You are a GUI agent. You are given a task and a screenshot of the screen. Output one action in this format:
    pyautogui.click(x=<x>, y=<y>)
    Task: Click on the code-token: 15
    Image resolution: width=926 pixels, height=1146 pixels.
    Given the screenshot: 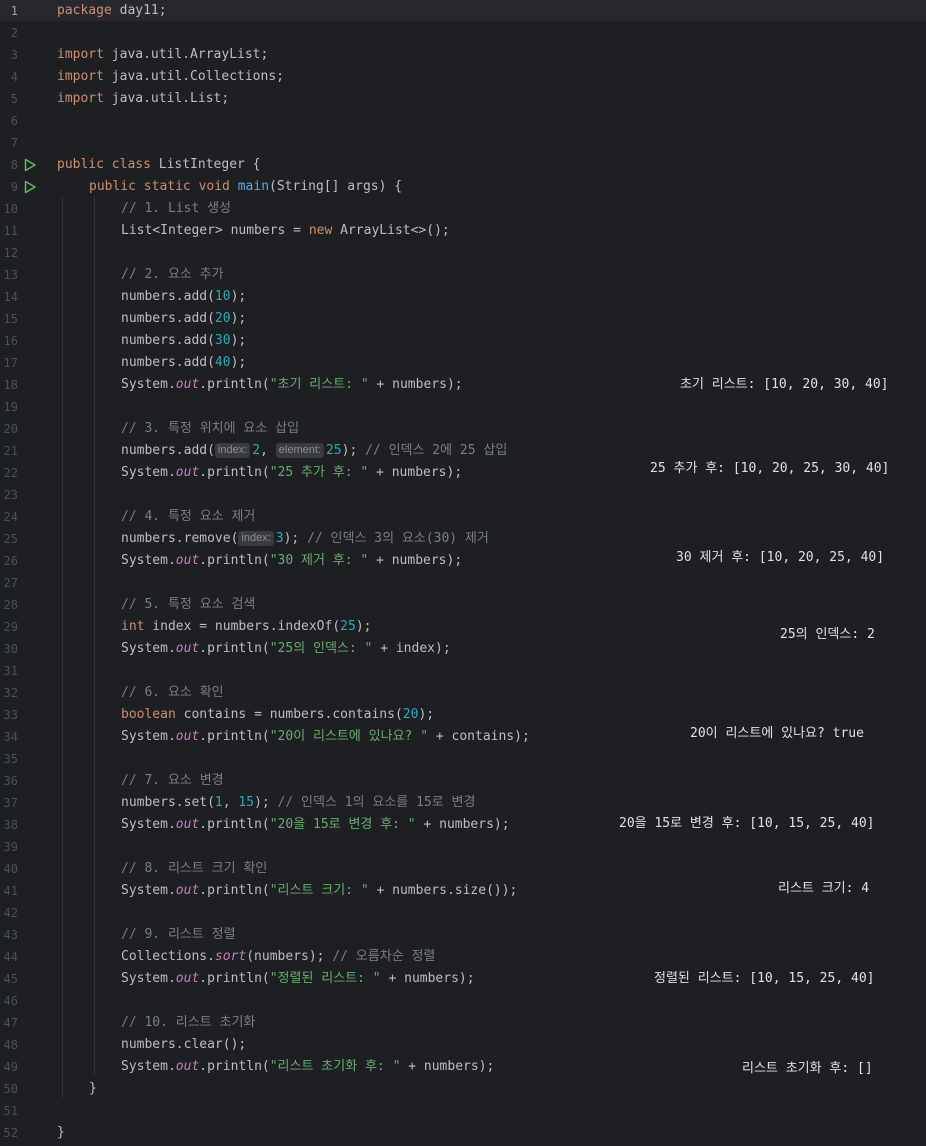 What is the action you would take?
    pyautogui.click(x=246, y=802)
    